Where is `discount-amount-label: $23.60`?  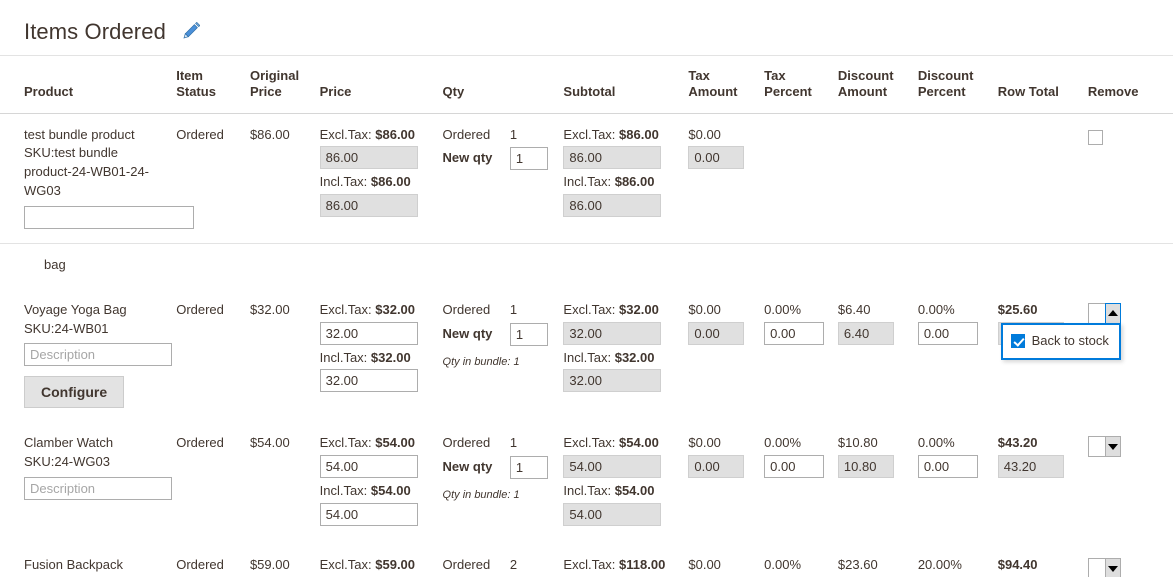 discount-amount-label: $23.60 is located at coordinates (857, 565).